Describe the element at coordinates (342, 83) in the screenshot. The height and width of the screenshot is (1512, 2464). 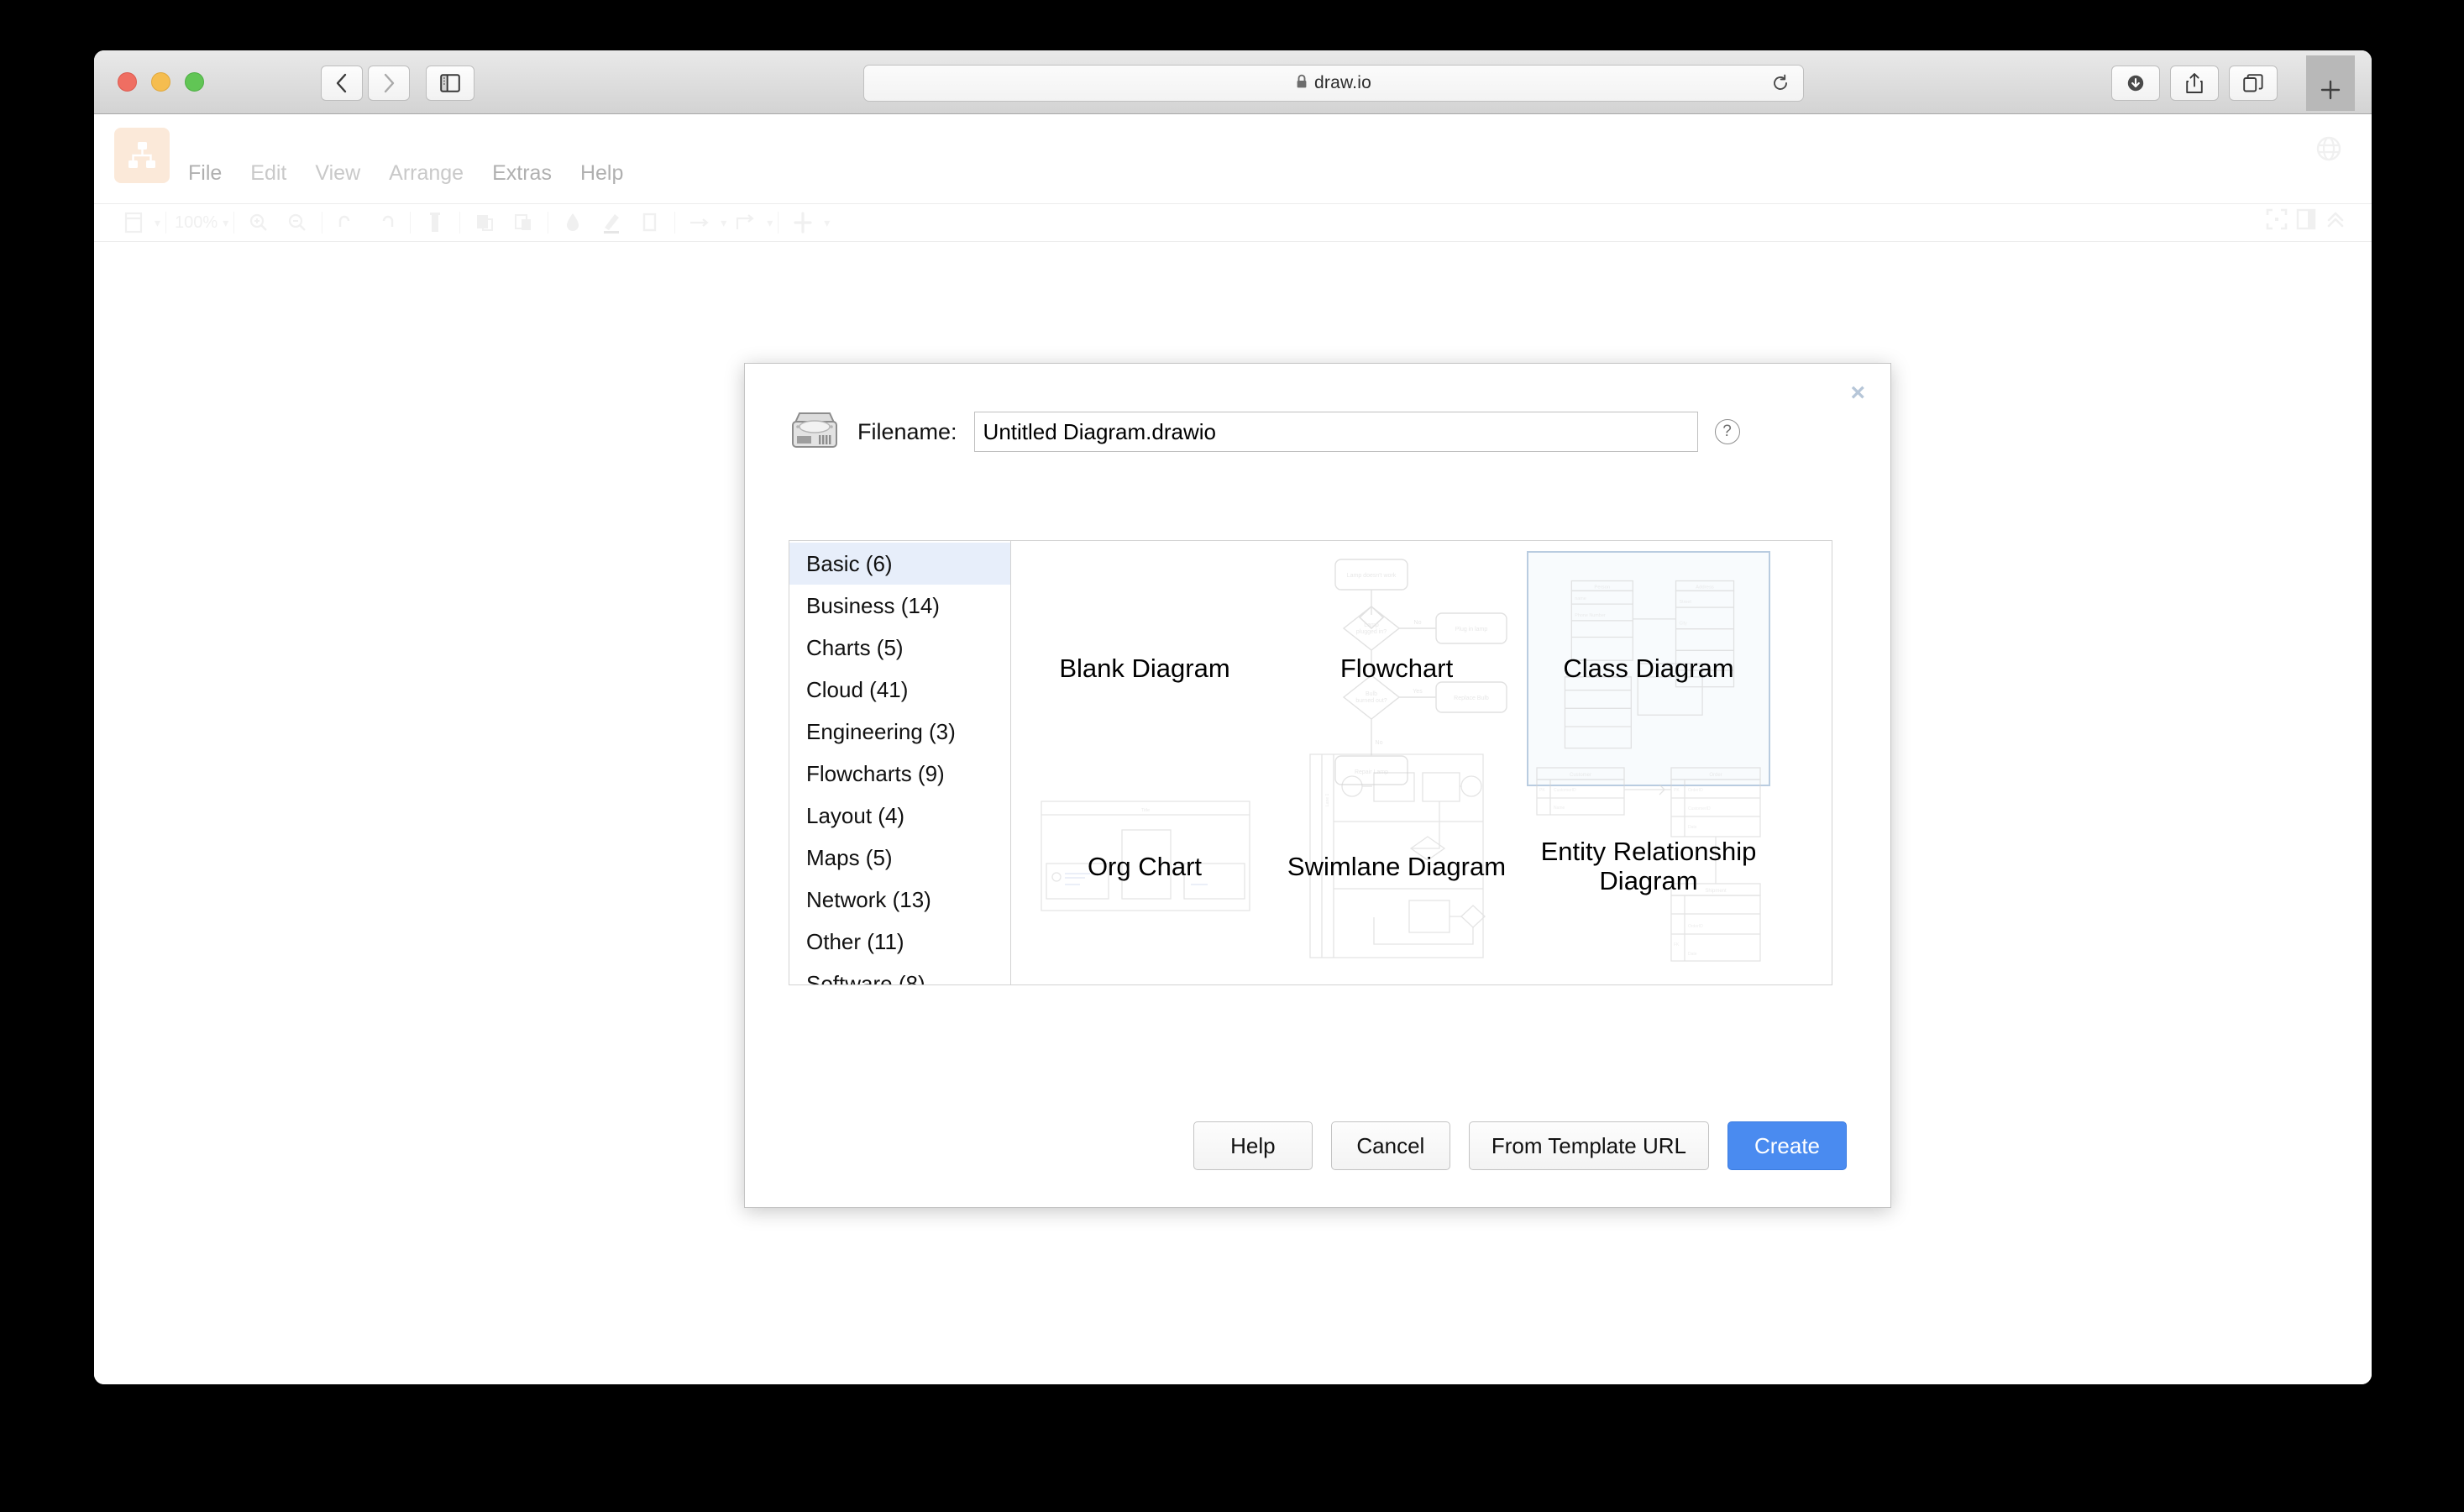
I see `back-button` at that location.